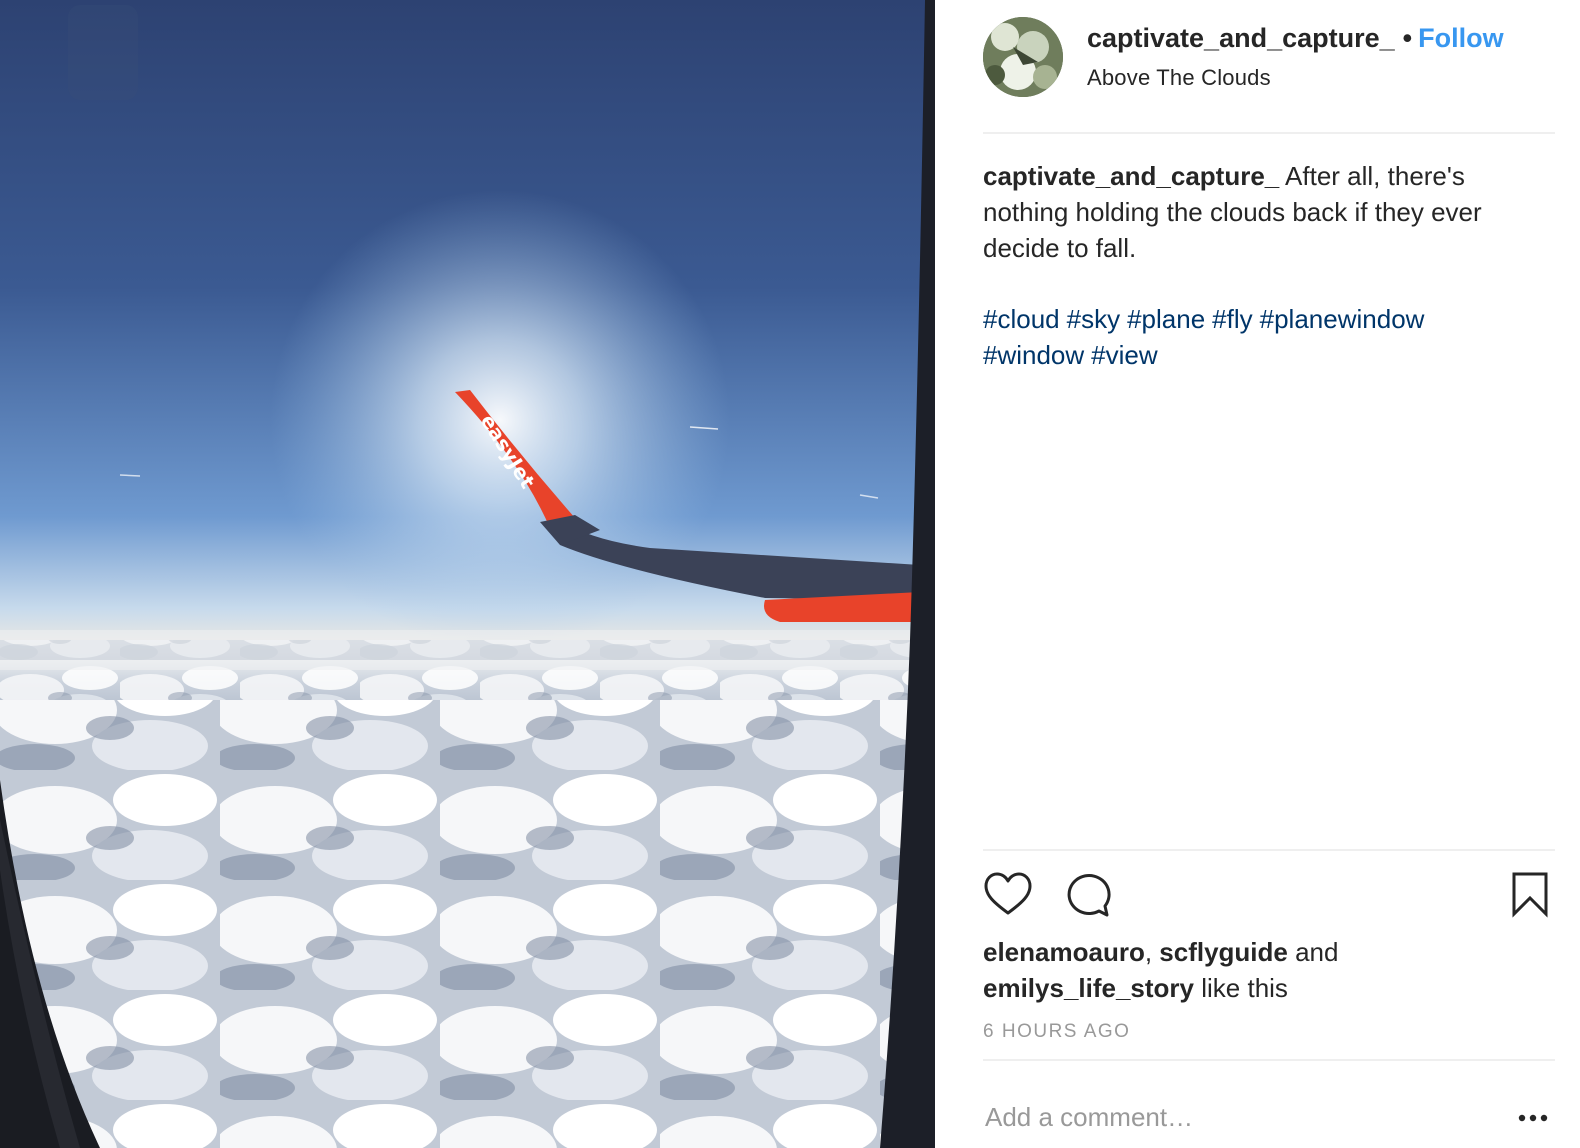  Describe the element at coordinates (1342, 319) in the screenshot. I see `hashtag-link: #planewindow` at that location.